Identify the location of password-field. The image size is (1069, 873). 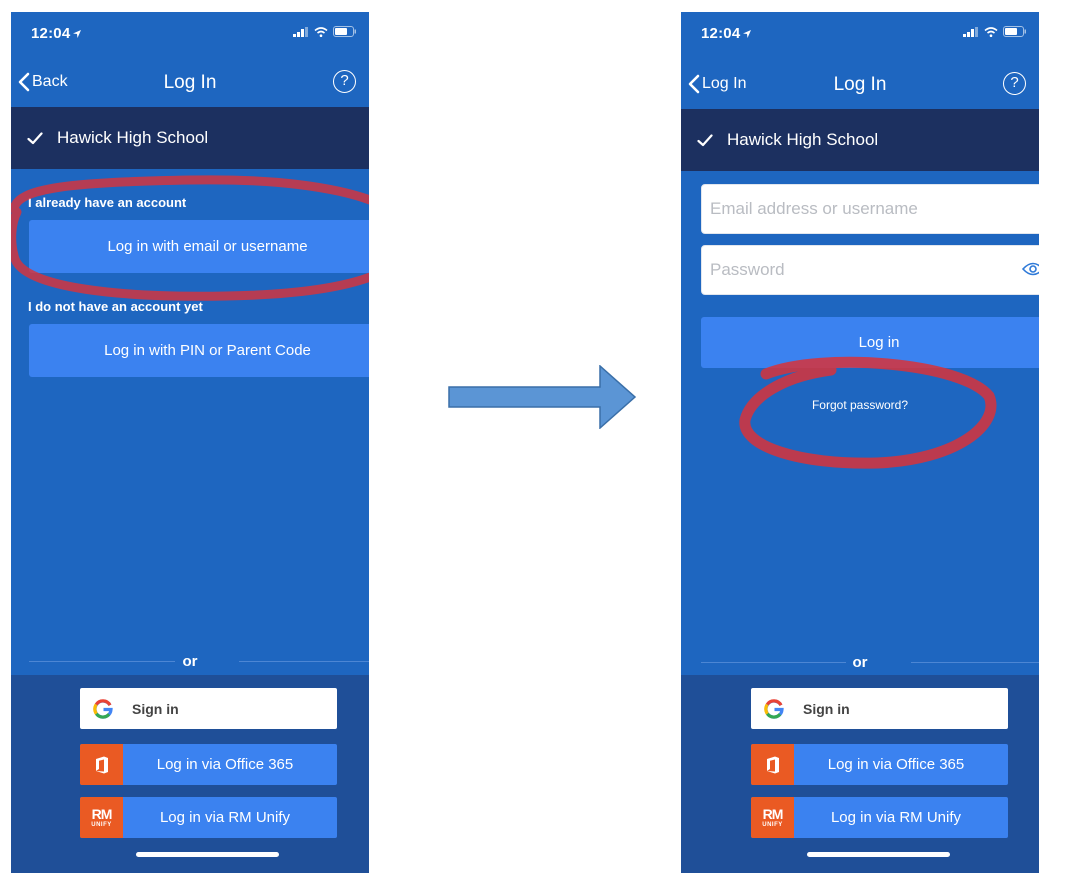
(870, 270).